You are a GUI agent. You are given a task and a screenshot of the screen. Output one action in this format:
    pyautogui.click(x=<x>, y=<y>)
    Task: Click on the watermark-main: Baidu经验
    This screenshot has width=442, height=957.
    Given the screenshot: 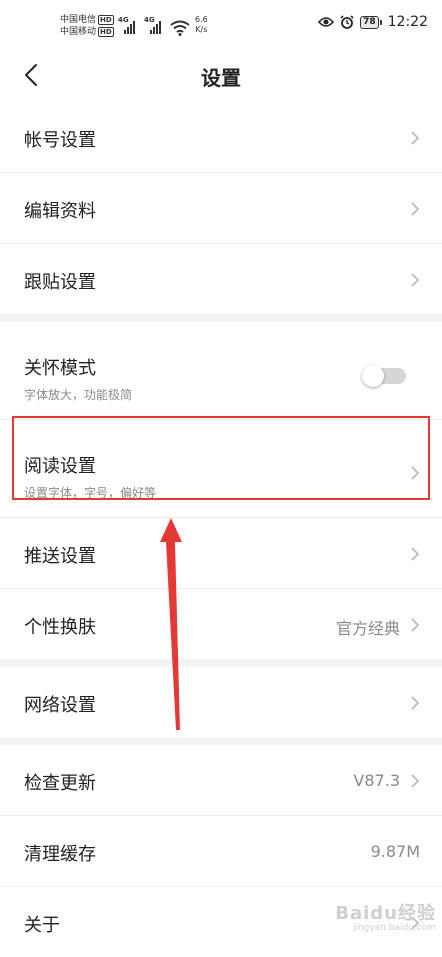 What is the action you would take?
    pyautogui.click(x=385, y=913)
    